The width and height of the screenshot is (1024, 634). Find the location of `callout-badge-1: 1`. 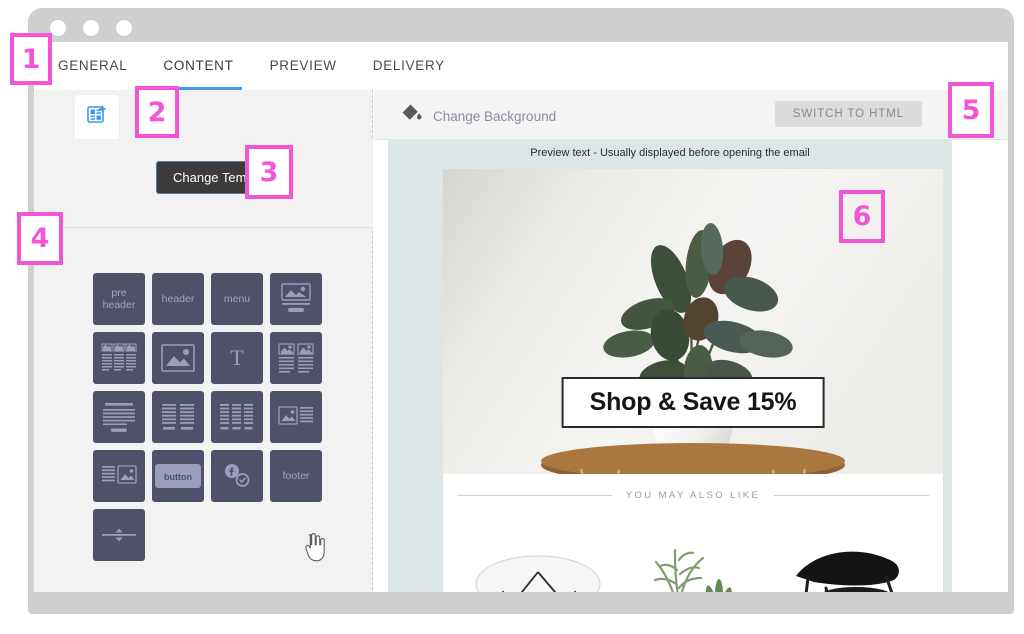

callout-badge-1: 1 is located at coordinates (31, 59).